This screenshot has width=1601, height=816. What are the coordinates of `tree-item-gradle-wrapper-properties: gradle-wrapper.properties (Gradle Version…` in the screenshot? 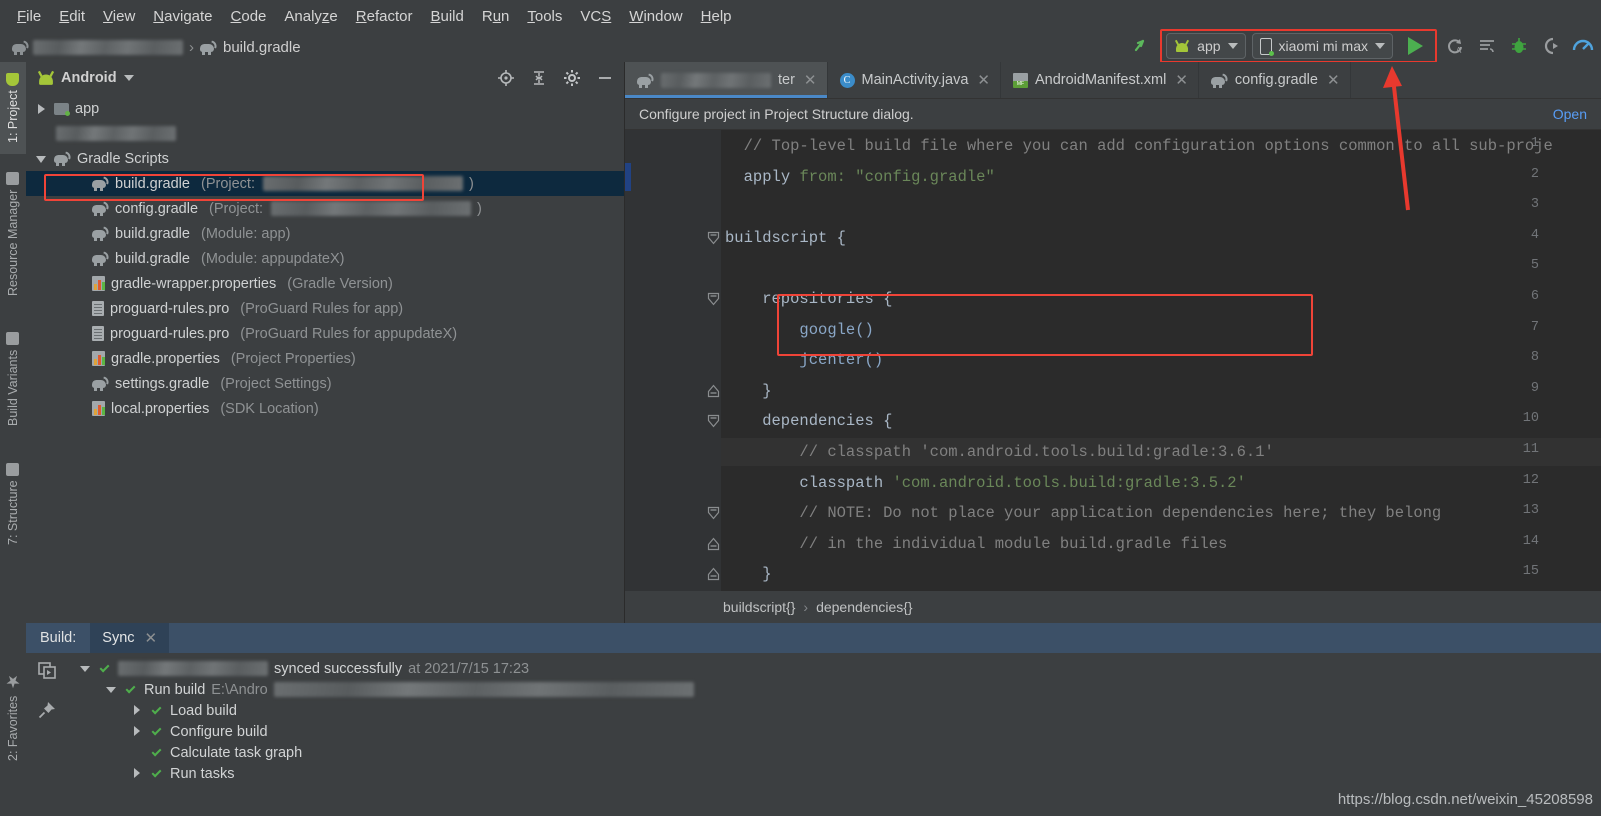 It's located at (325, 283).